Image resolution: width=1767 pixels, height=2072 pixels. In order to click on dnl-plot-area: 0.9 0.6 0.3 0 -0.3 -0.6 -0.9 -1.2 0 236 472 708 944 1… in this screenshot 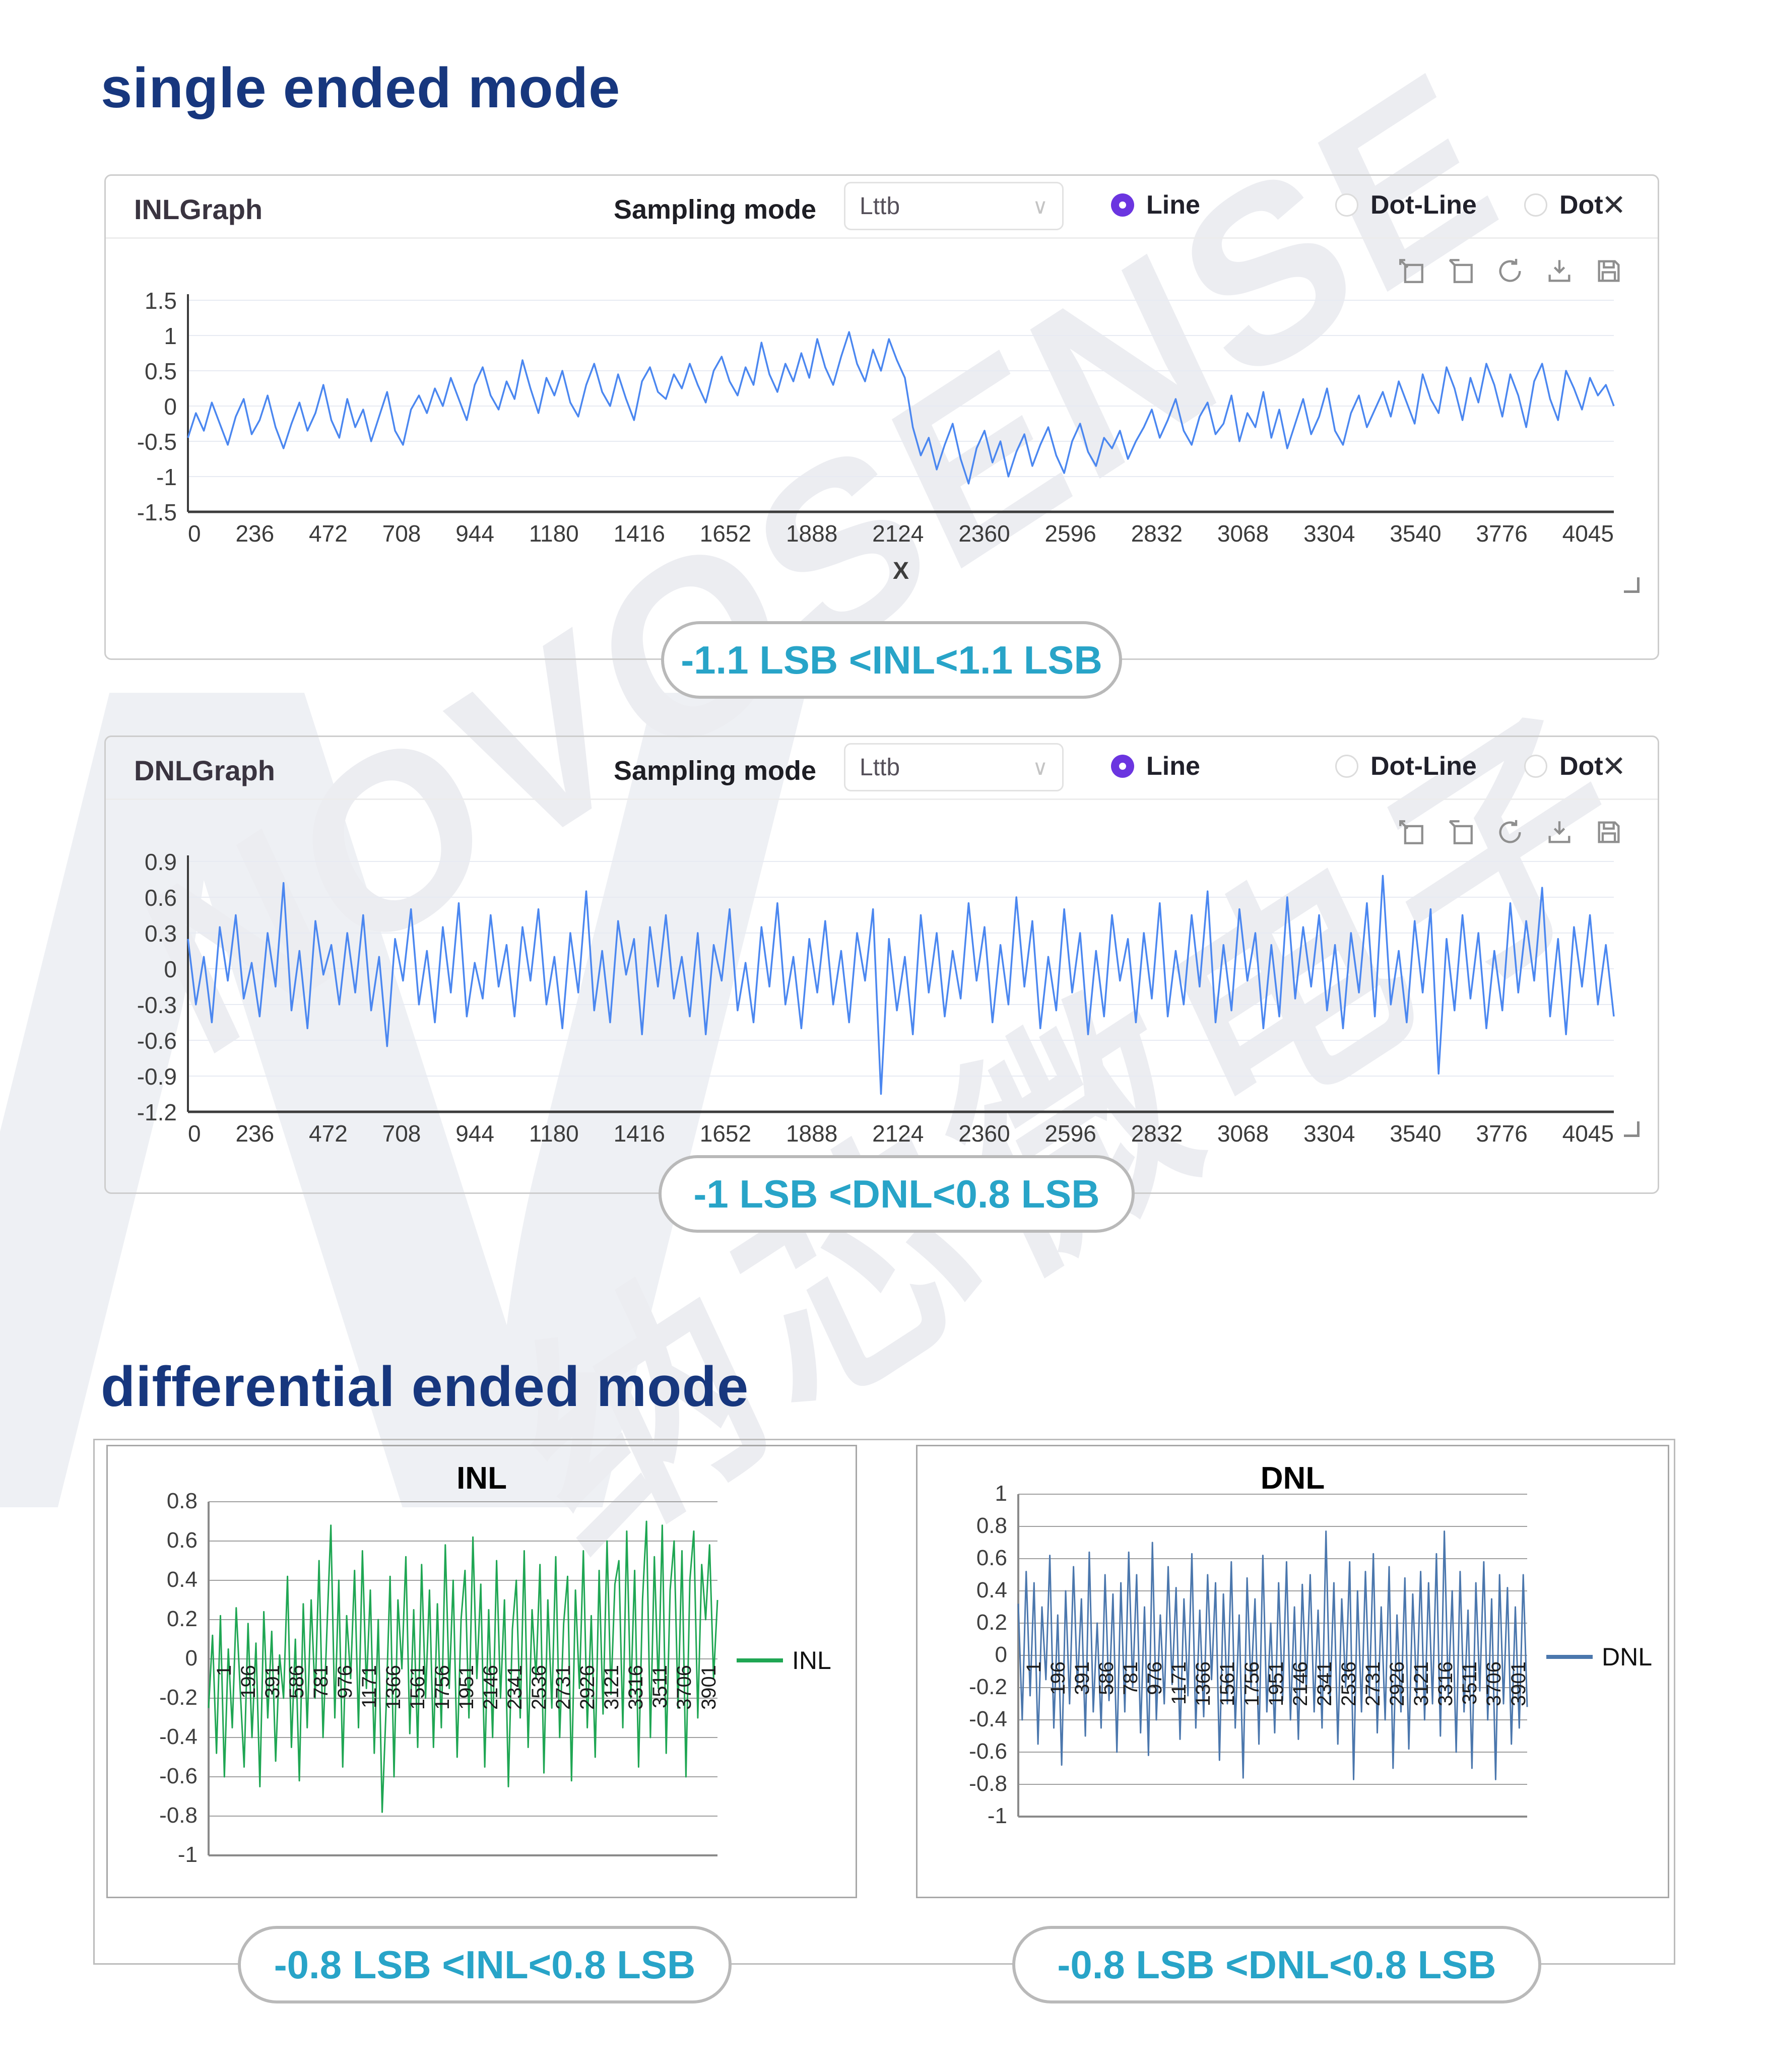, I will do `click(875, 1016)`.